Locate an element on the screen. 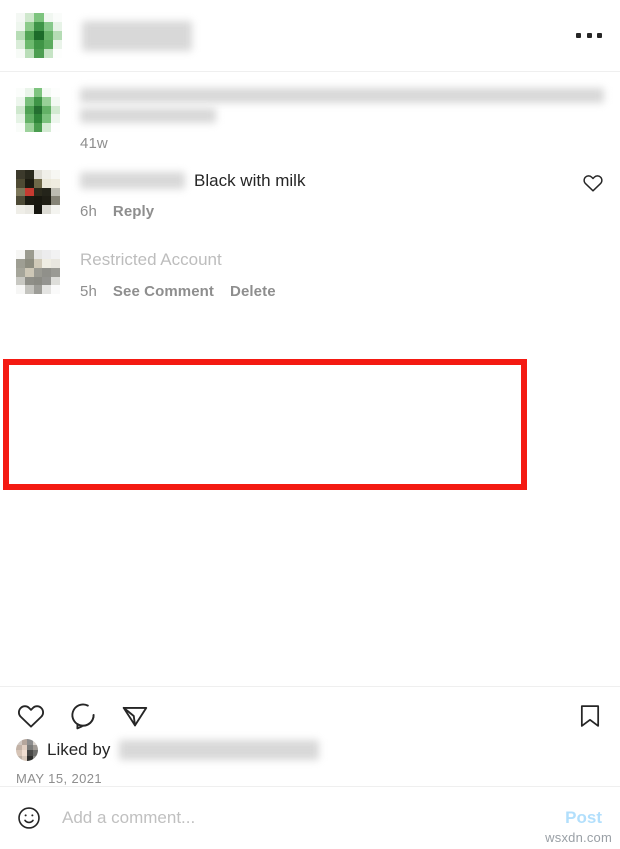  site-watermark: wsxdn.com is located at coordinates (578, 837).